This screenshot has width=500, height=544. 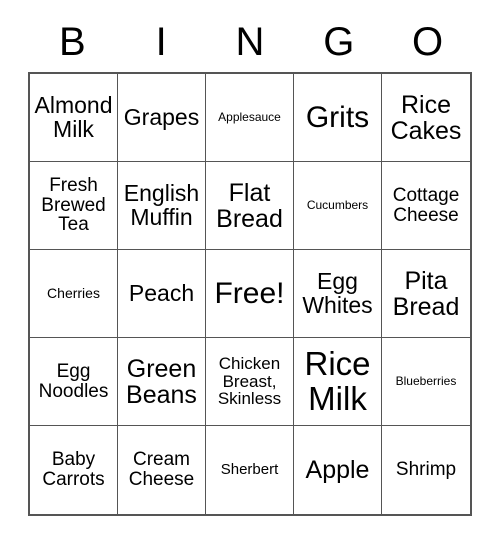 I want to click on bingo-cell-o5: Shrimp, so click(x=426, y=470).